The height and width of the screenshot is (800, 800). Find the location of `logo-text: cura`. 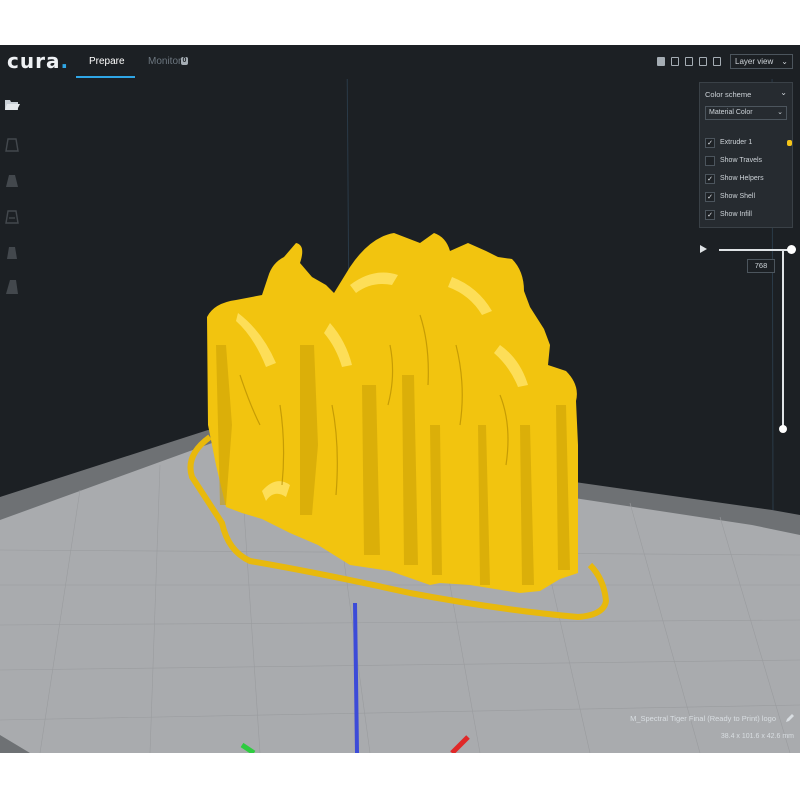

logo-text: cura is located at coordinates (34, 61).